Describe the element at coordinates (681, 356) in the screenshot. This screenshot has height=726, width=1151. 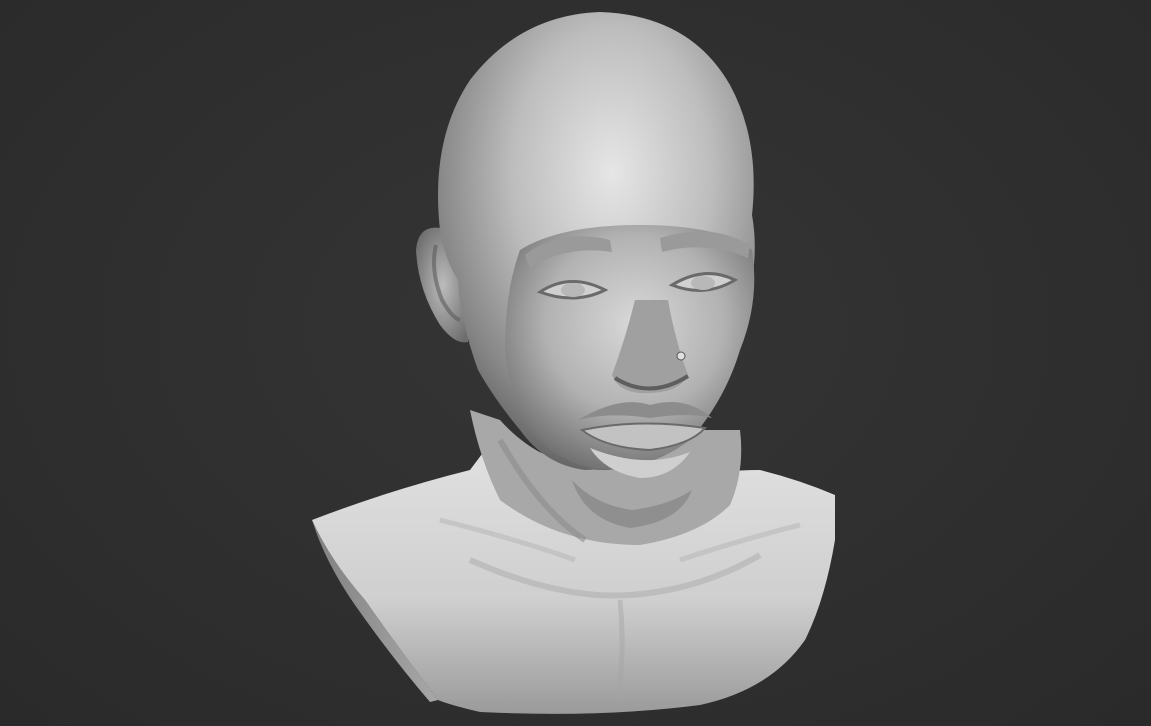
I see `nose-ring` at that location.